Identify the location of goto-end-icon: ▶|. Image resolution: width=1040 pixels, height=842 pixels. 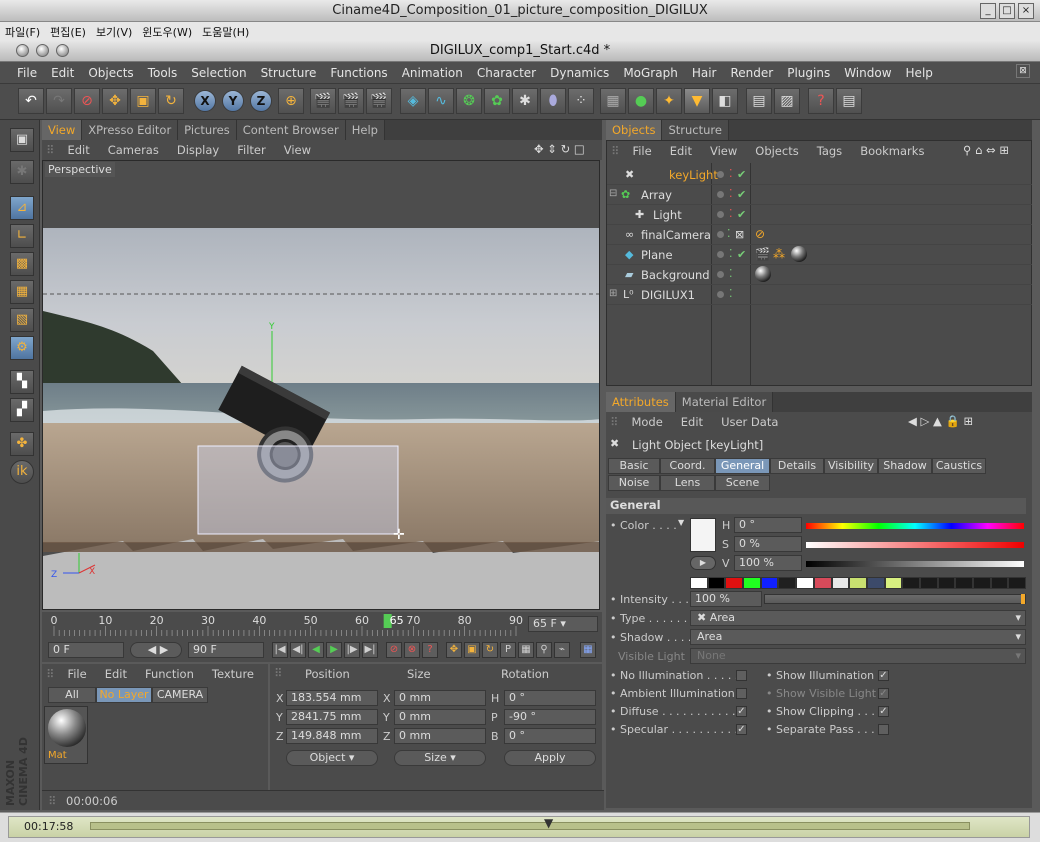
(370, 650).